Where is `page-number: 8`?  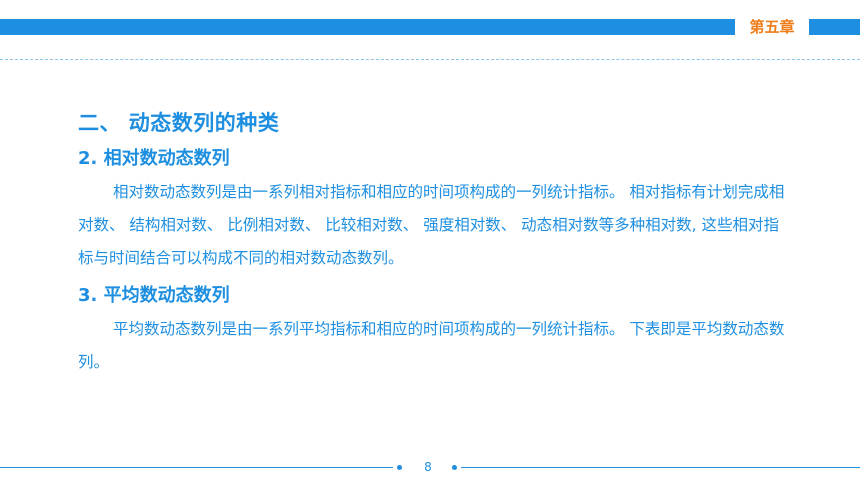
page-number: 8 is located at coordinates (428, 467).